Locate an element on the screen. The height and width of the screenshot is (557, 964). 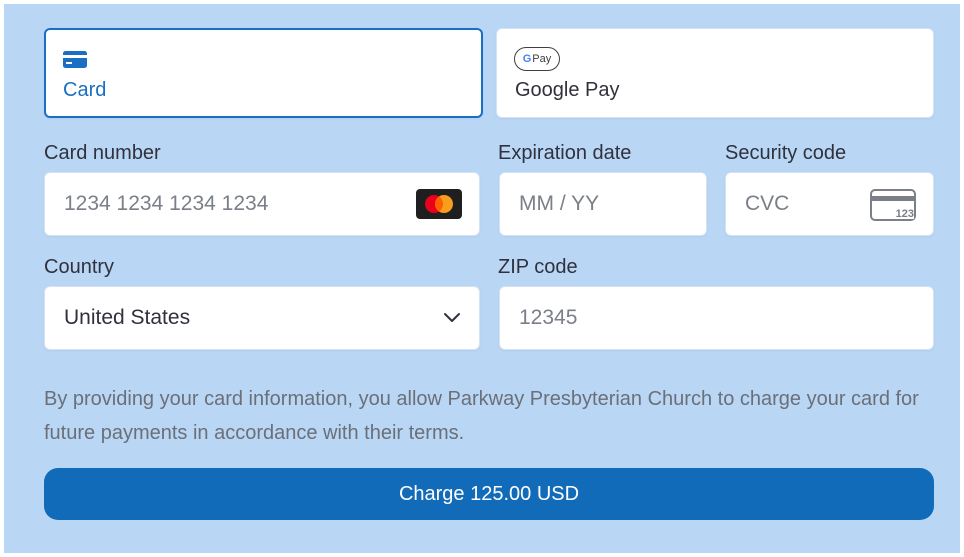
chevron-down-icon is located at coordinates (452, 320).